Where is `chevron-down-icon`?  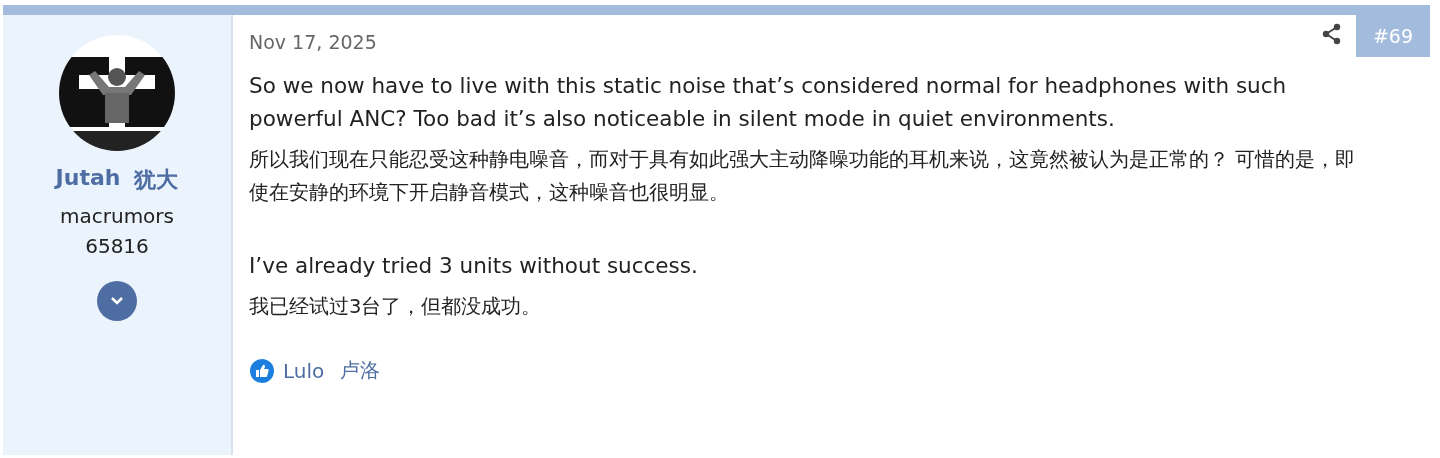
chevron-down-icon is located at coordinates (117, 301).